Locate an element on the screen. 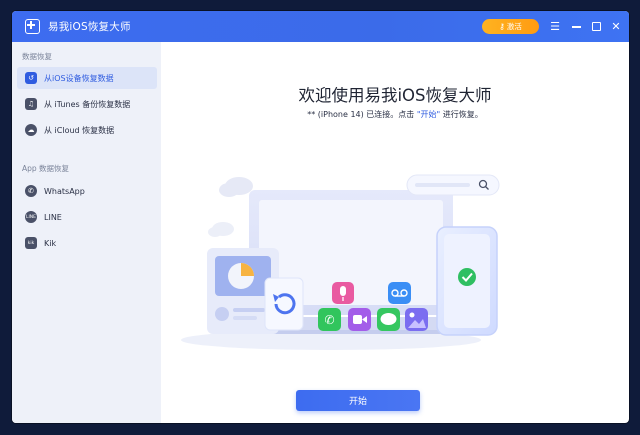 The image size is (640, 435). phone-restore-icon: ↺ is located at coordinates (31, 78).